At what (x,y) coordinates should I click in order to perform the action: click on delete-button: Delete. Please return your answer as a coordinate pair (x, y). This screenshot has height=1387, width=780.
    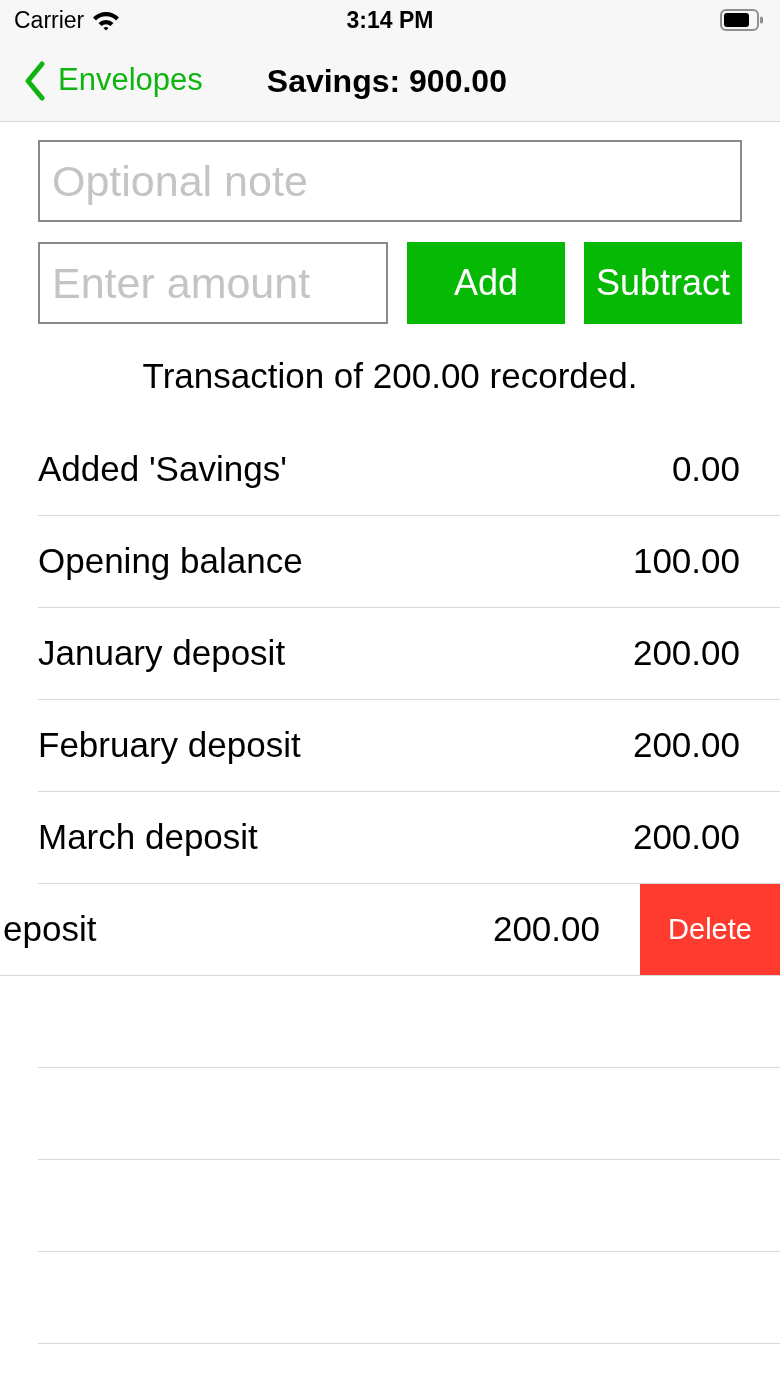
    Looking at the image, I should click on (710, 929).